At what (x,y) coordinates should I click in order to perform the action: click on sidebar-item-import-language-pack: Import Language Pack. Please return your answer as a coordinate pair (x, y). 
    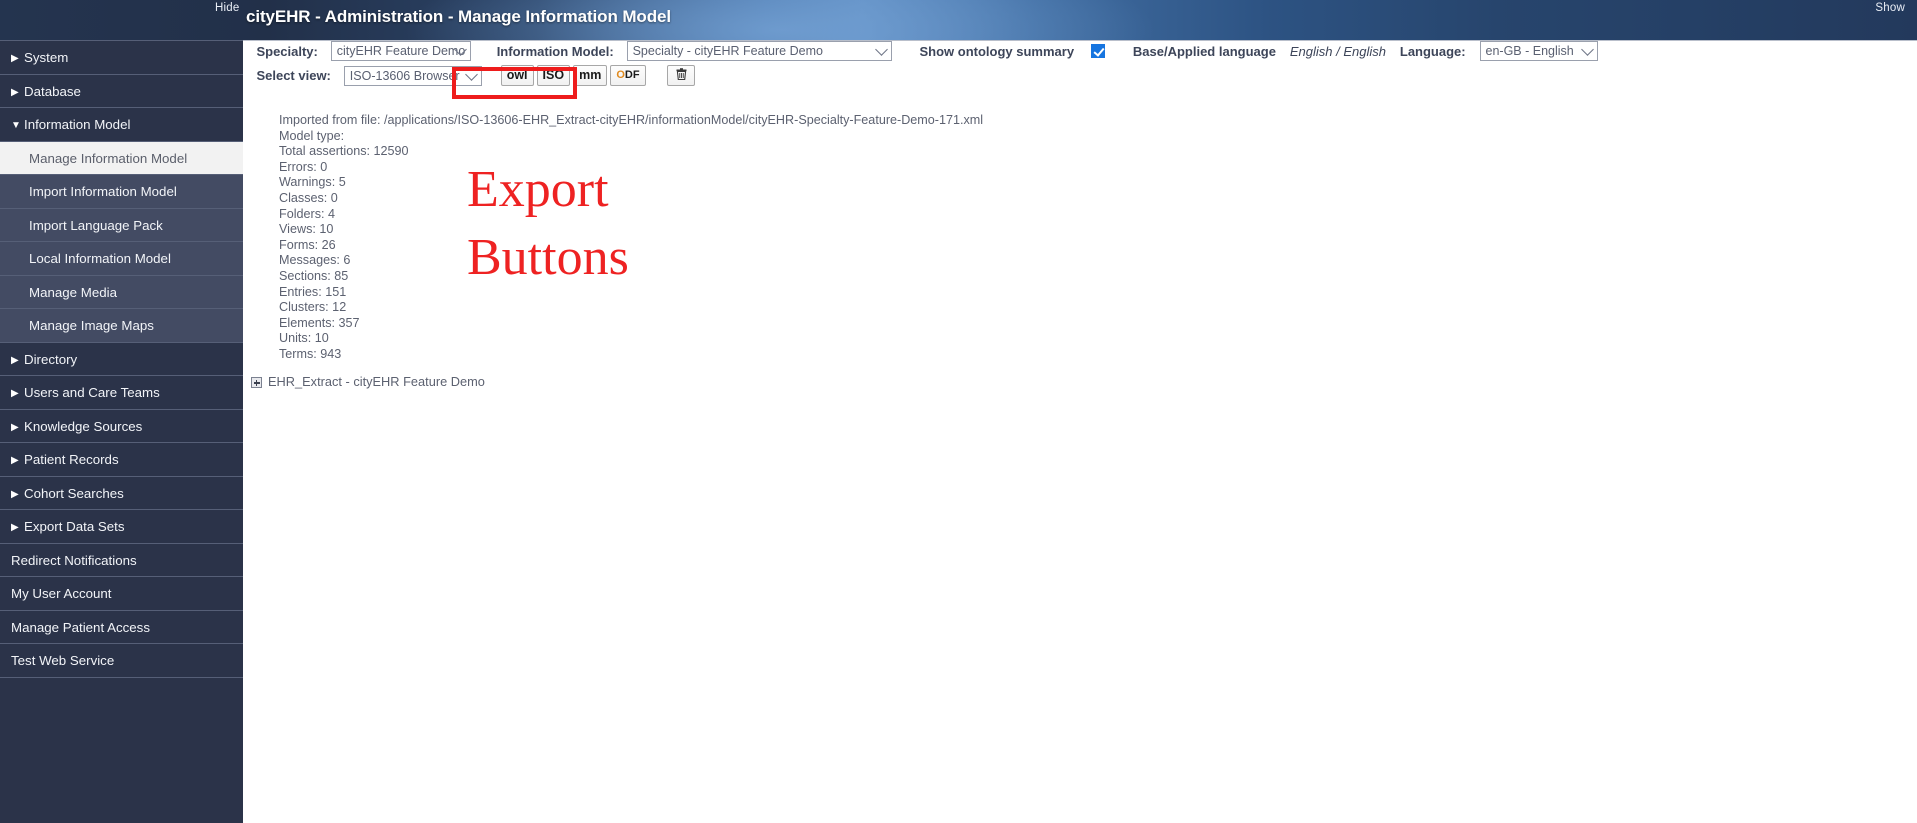
    Looking at the image, I should click on (121, 225).